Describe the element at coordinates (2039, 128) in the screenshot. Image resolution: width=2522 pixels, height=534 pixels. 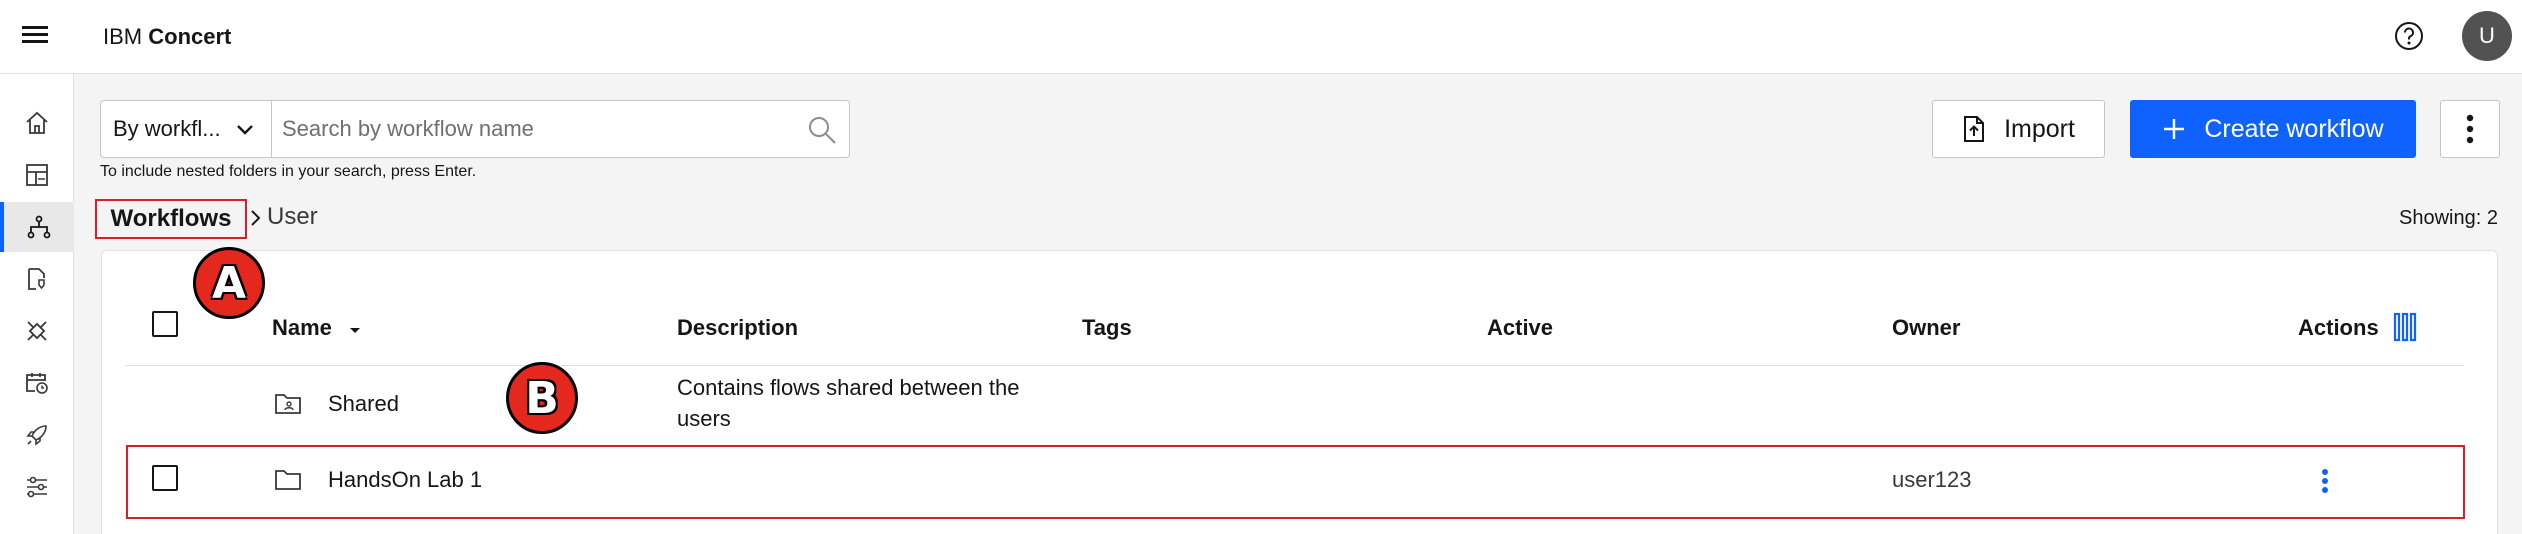
I see `import-label: Import` at that location.